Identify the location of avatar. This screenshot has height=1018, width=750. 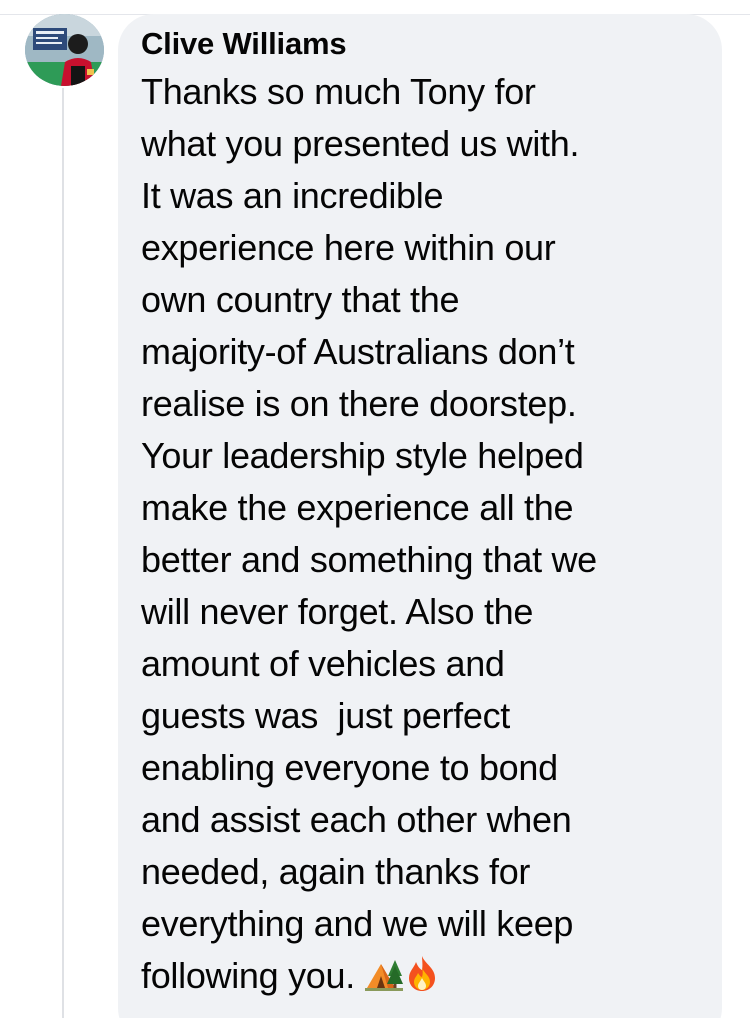
(64, 50).